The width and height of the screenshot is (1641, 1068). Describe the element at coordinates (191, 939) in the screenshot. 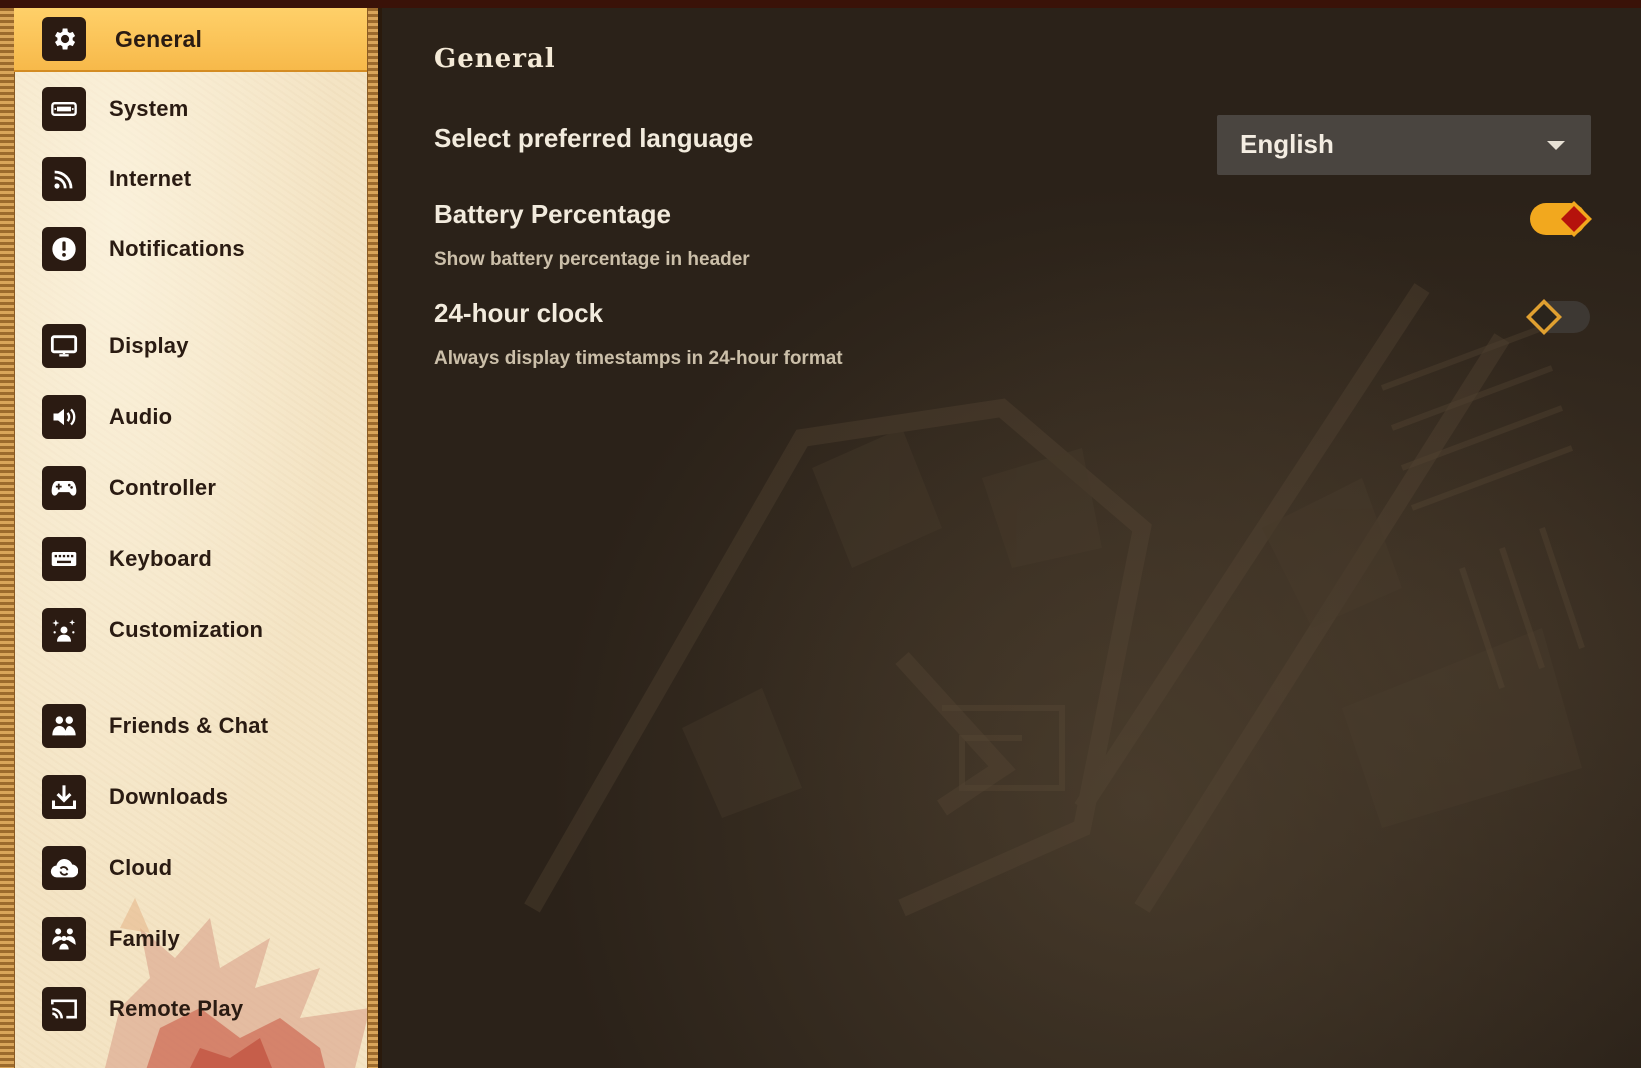

I see `sidebar-item-family: Family` at that location.